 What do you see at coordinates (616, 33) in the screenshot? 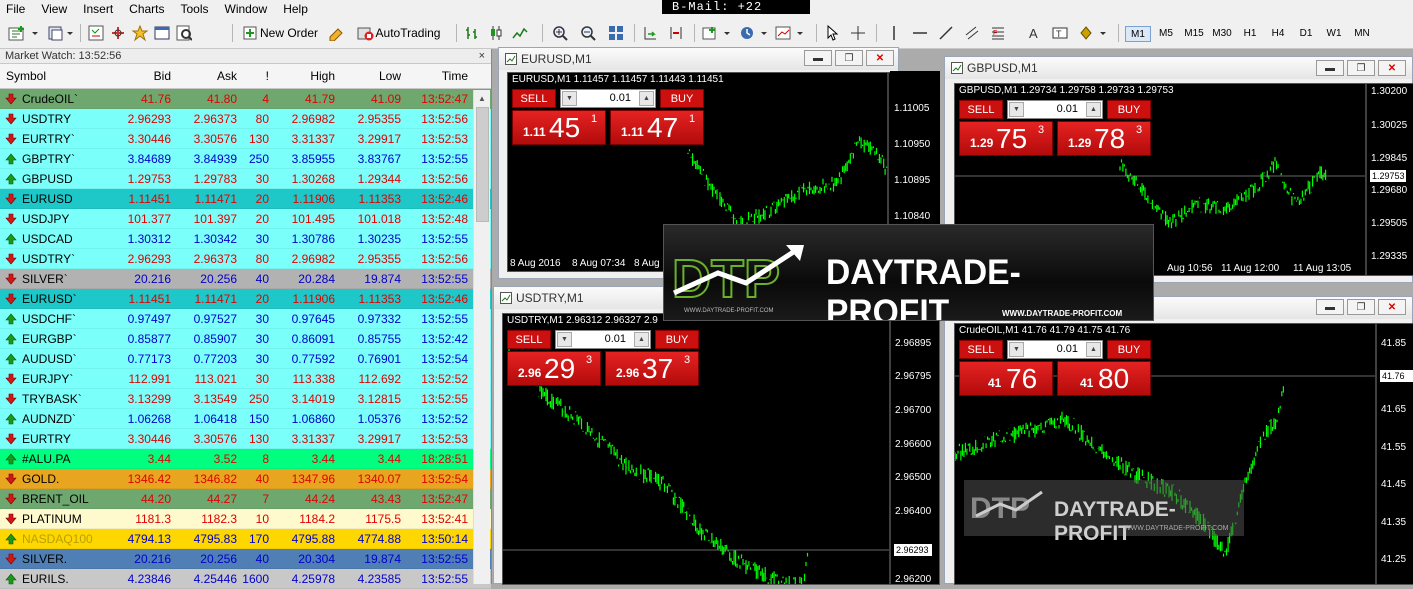
I see `tile-windows-icon` at bounding box center [616, 33].